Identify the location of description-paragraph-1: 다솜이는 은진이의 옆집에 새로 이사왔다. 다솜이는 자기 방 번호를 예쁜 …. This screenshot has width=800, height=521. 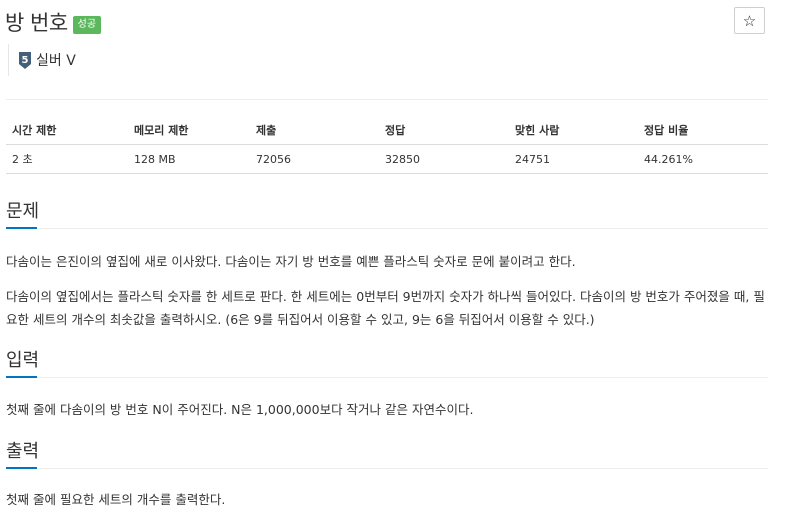
(291, 261).